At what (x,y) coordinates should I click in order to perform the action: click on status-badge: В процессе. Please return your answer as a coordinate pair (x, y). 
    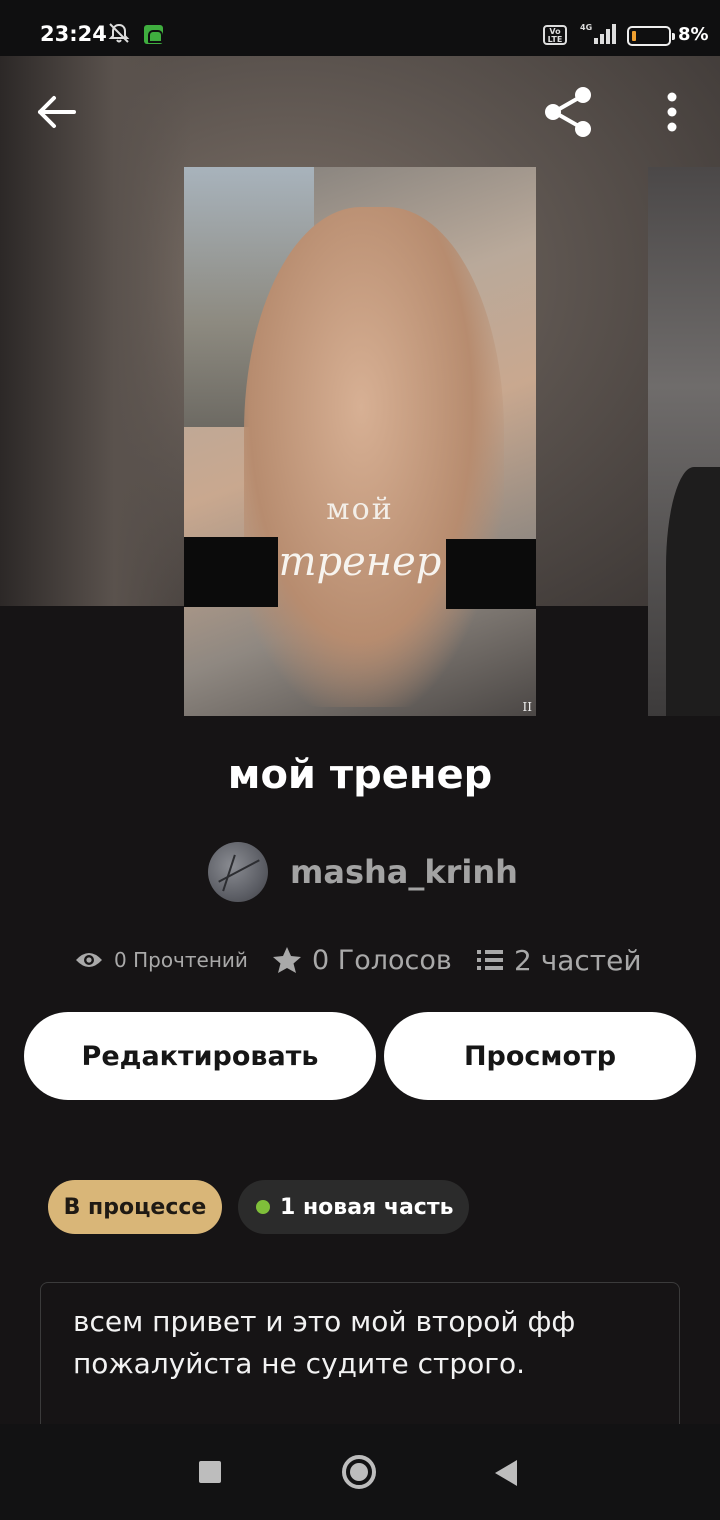
    Looking at the image, I should click on (135, 1207).